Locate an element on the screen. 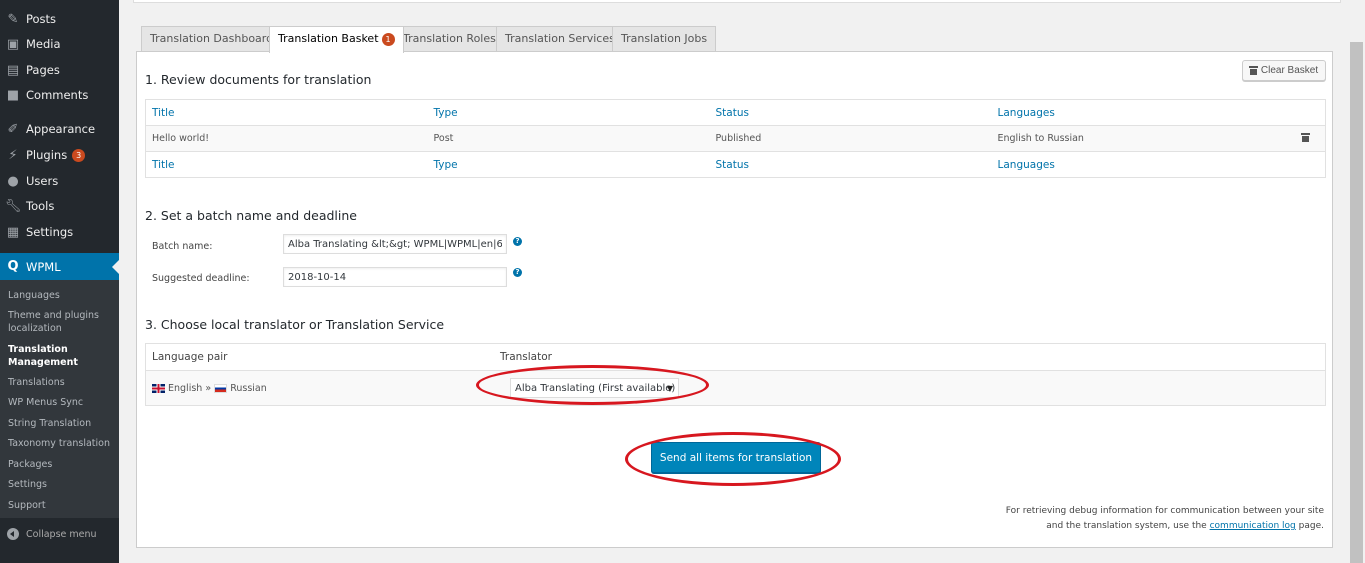 The width and height of the screenshot is (1365, 563). sidebar-item-media: ▣ Media is located at coordinates (59, 44).